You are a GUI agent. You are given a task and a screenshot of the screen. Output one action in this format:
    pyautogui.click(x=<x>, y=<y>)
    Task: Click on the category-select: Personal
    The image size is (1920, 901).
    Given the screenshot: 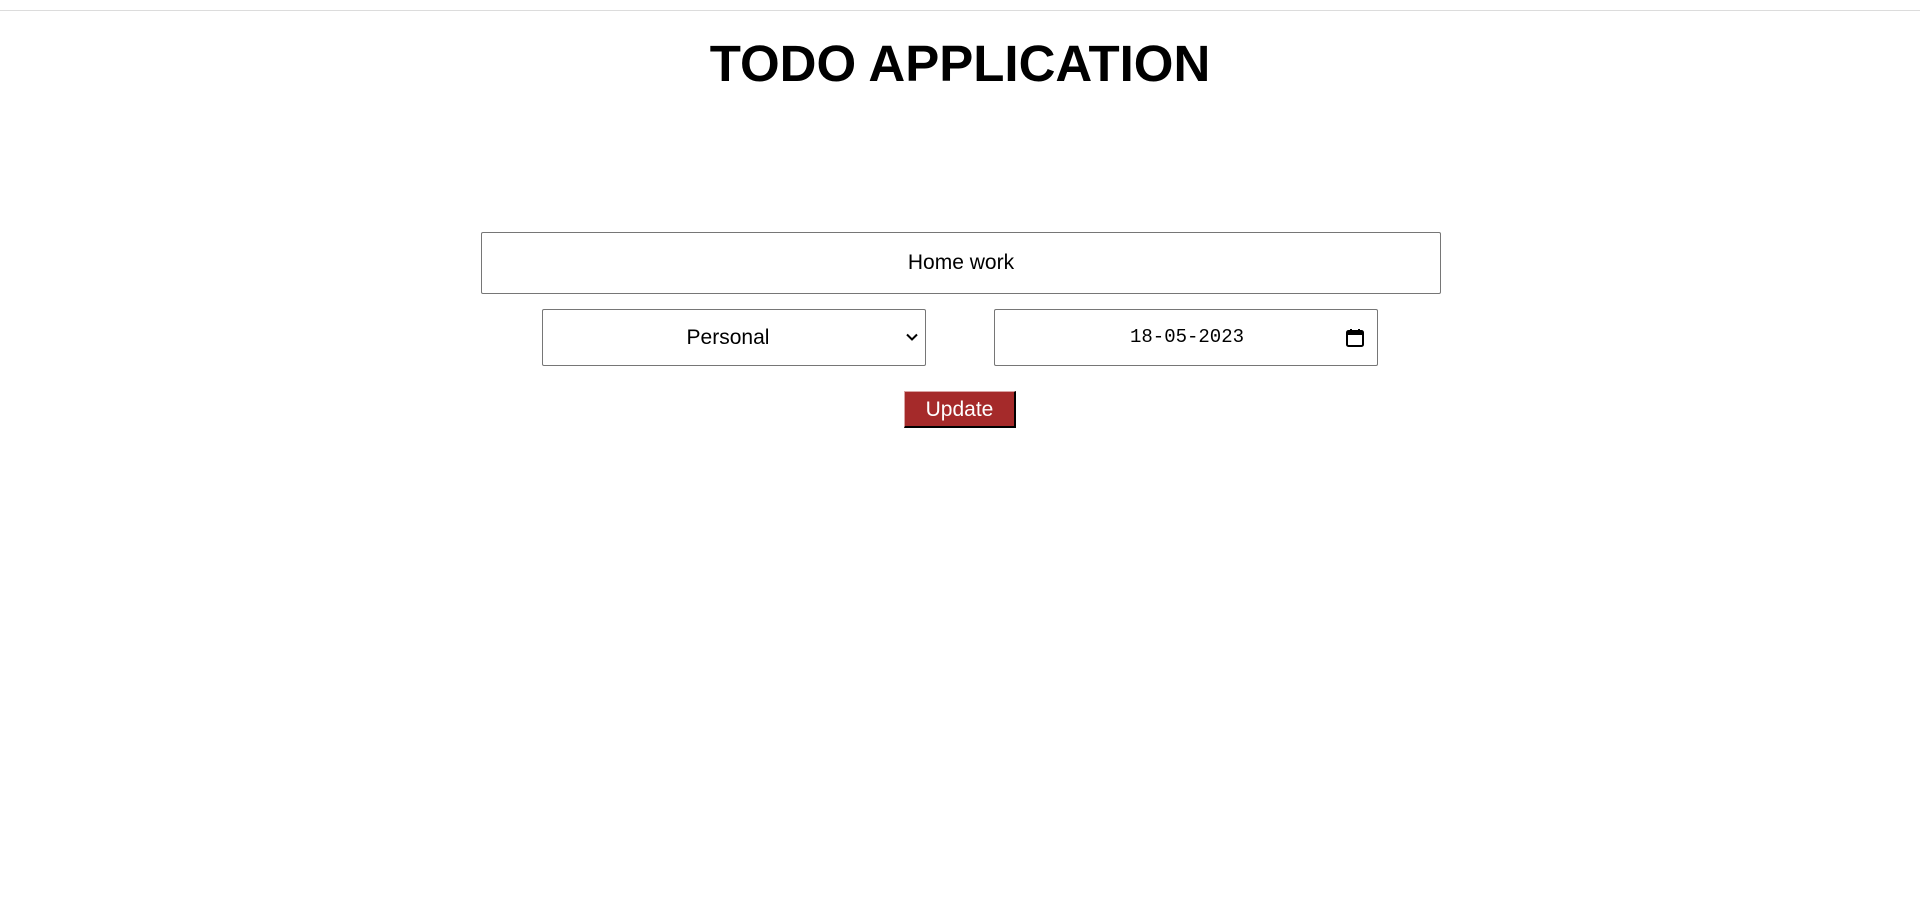 What is the action you would take?
    pyautogui.click(x=734, y=337)
    